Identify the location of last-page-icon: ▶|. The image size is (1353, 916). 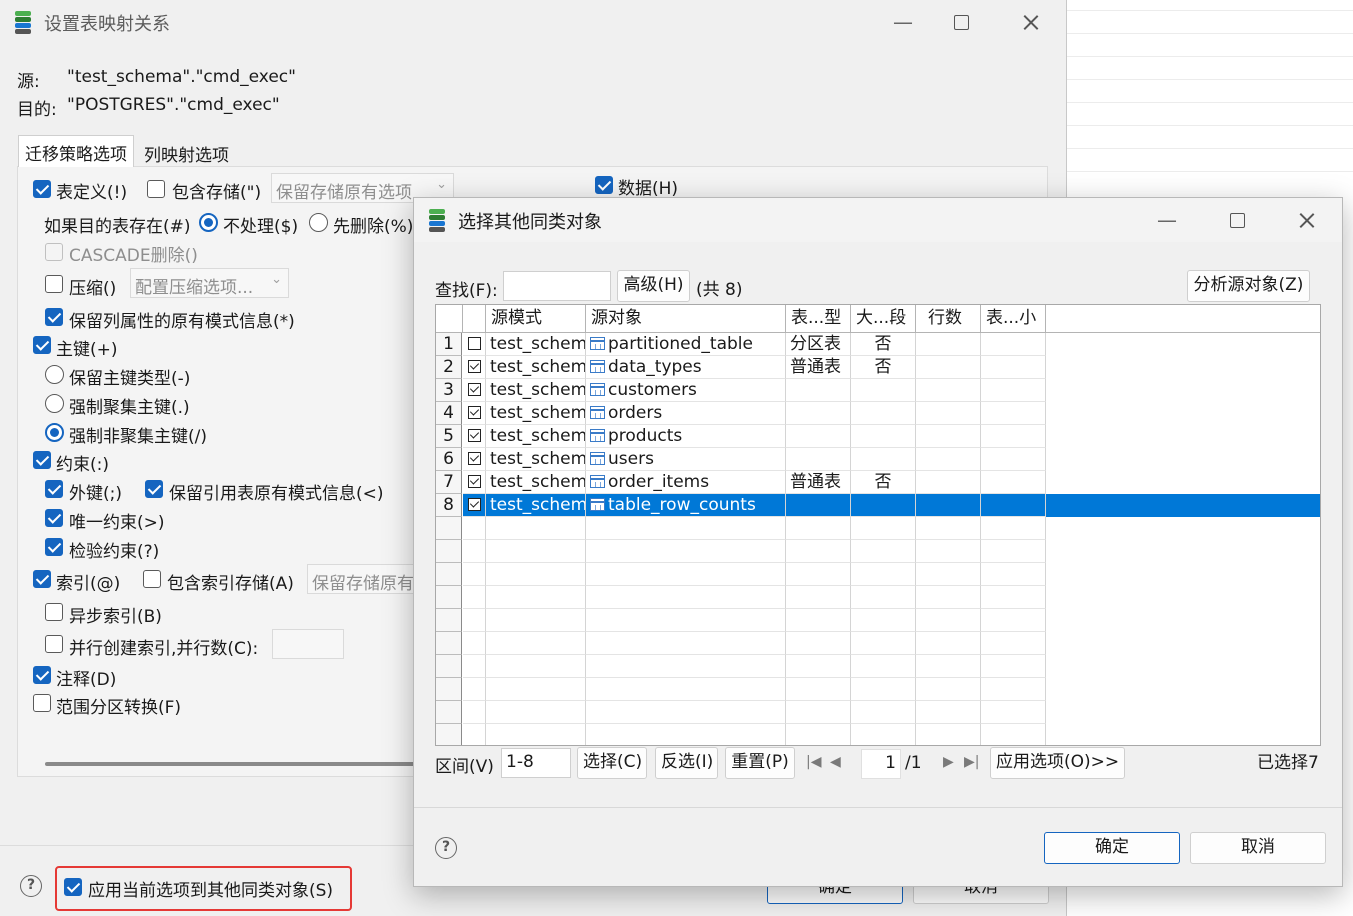
(971, 762).